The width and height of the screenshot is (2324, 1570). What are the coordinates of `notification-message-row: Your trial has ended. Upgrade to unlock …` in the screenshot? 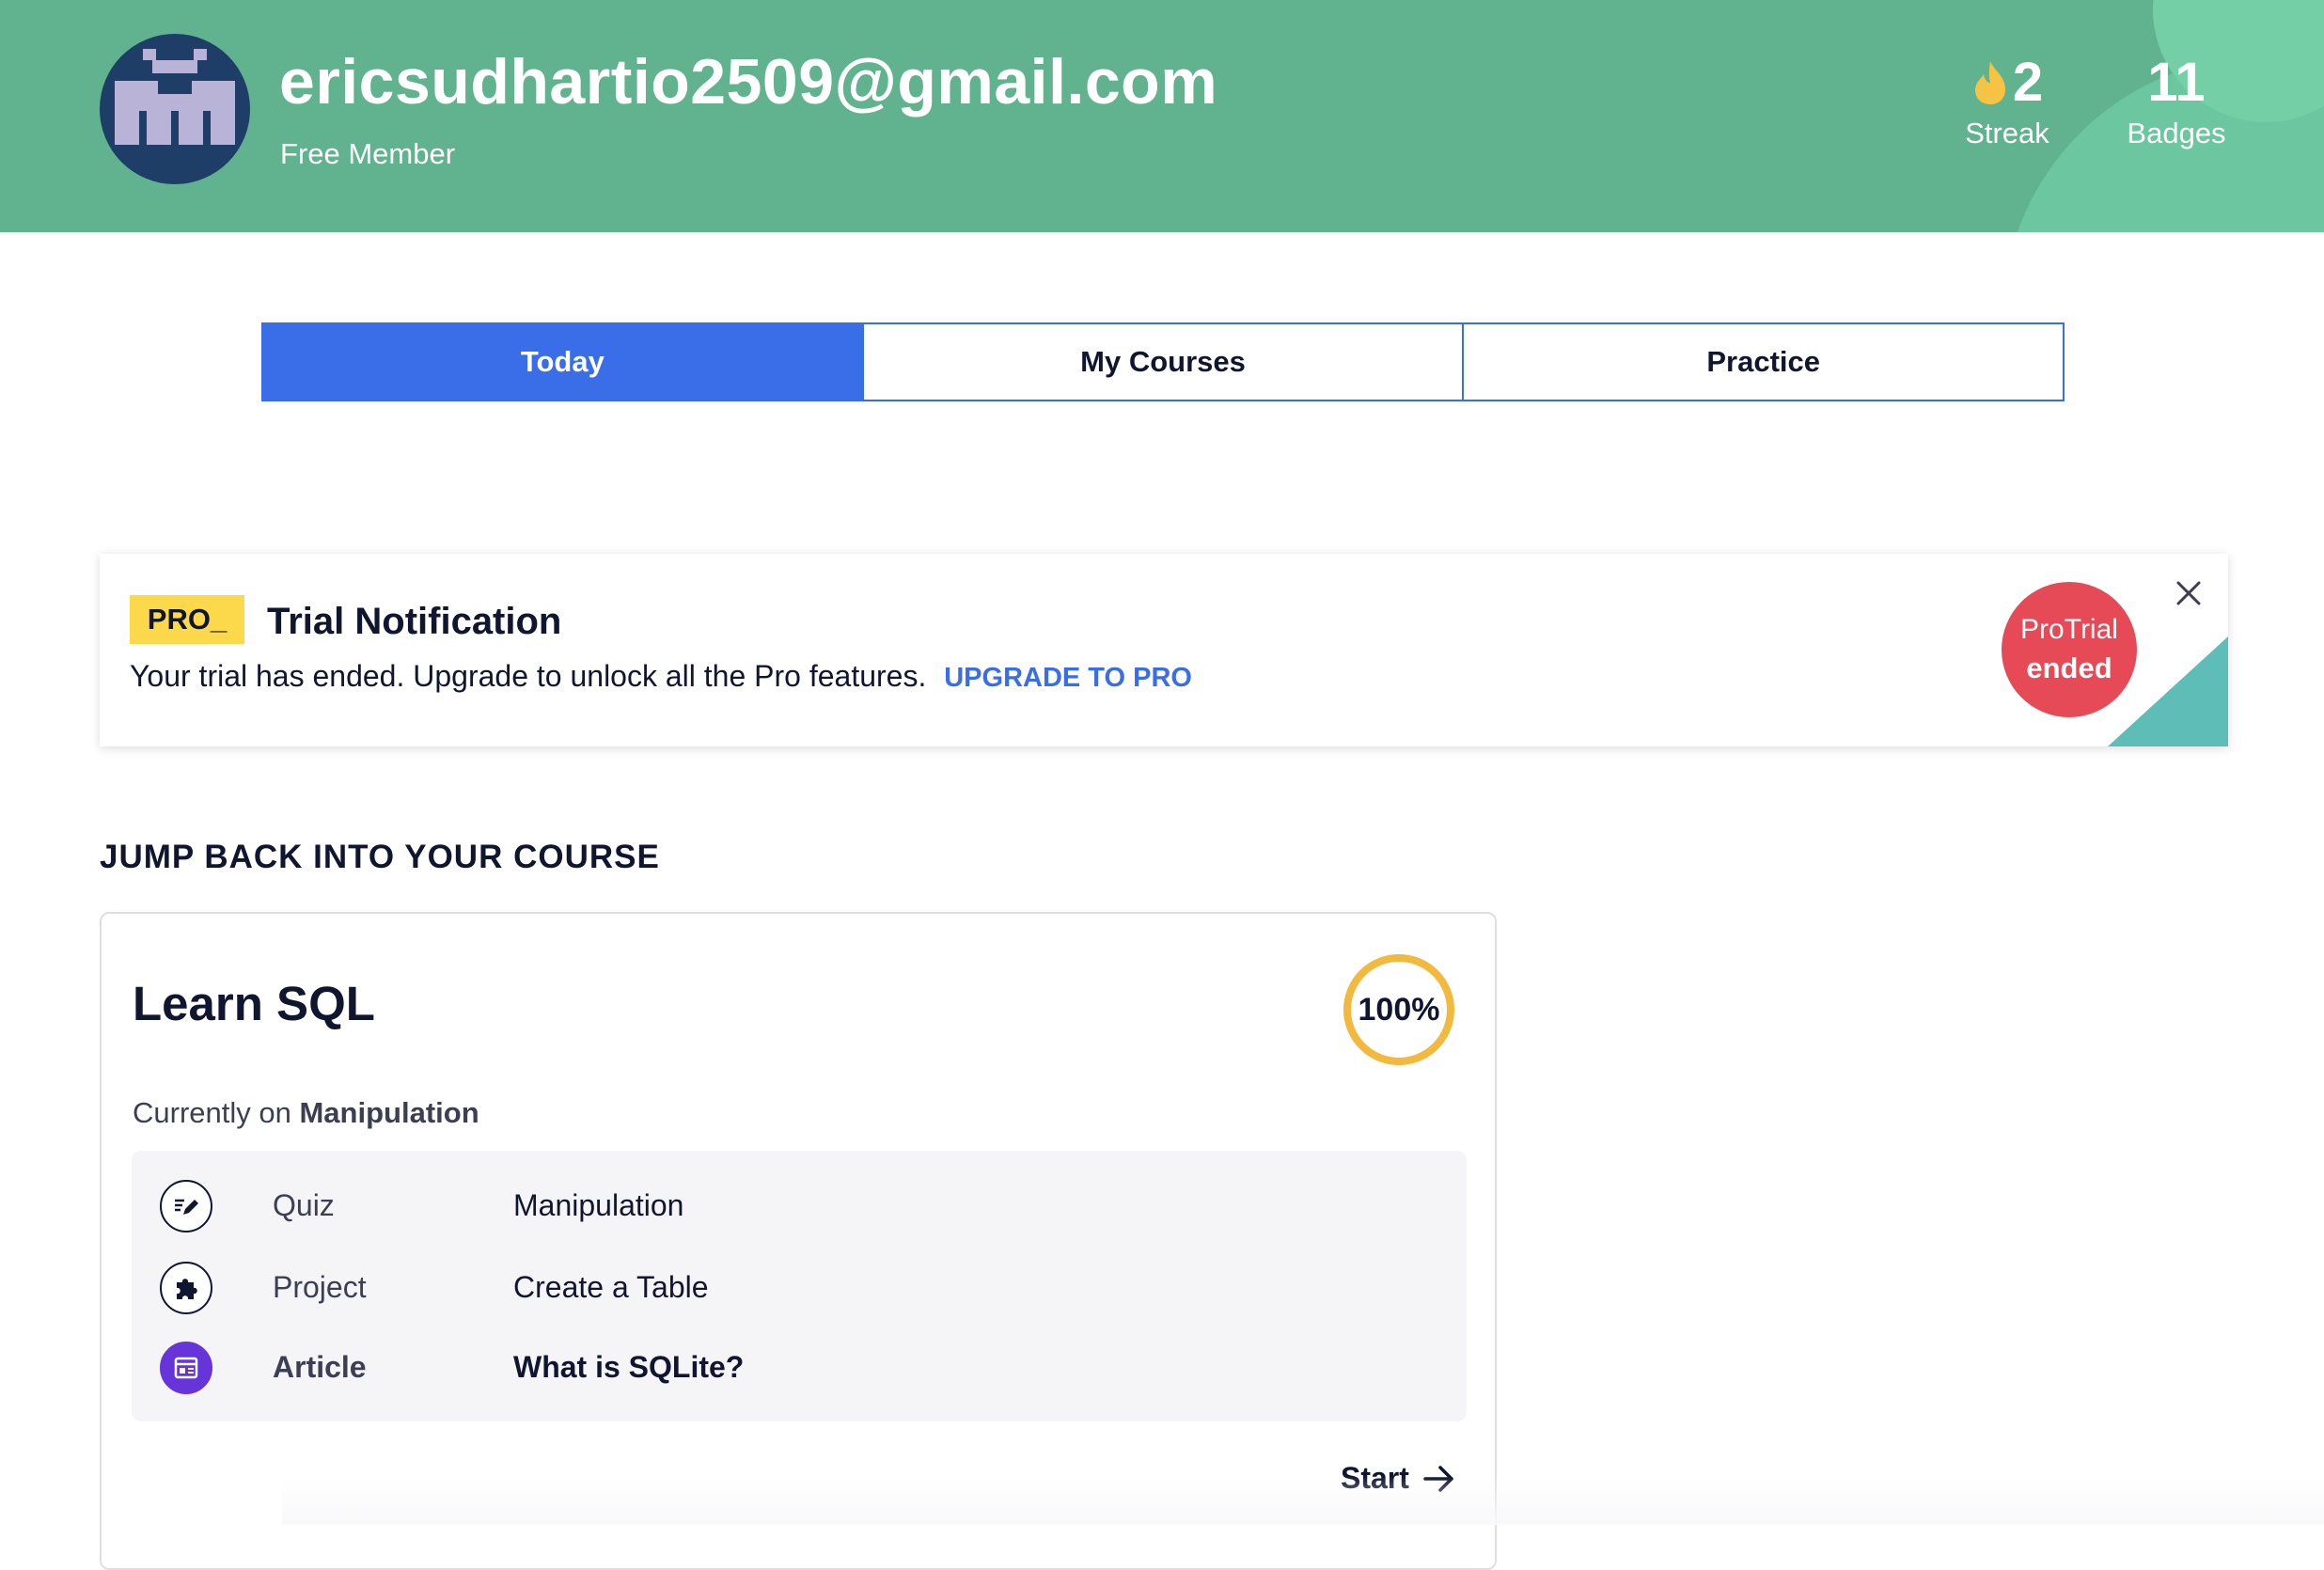 It's located at (661, 676).